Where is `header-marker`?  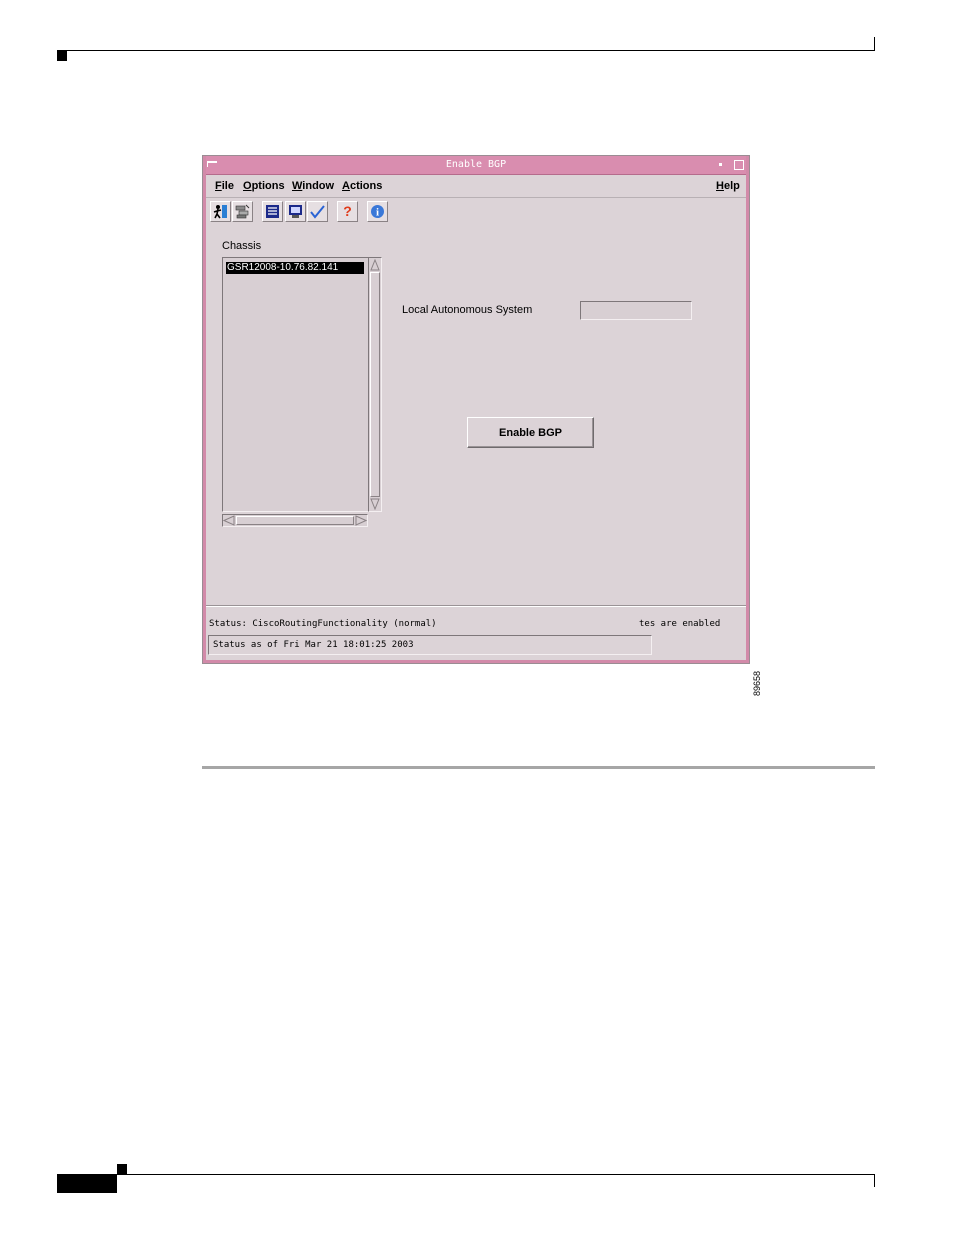 header-marker is located at coordinates (62, 56).